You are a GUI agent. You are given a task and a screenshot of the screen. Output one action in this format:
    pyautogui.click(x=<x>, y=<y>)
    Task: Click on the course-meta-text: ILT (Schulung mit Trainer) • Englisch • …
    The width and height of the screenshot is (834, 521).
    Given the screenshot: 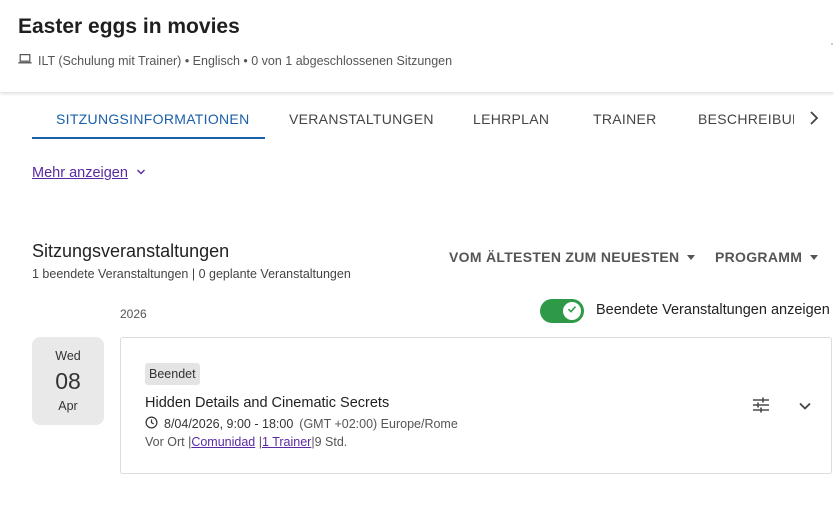 What is the action you would take?
    pyautogui.click(x=245, y=60)
    